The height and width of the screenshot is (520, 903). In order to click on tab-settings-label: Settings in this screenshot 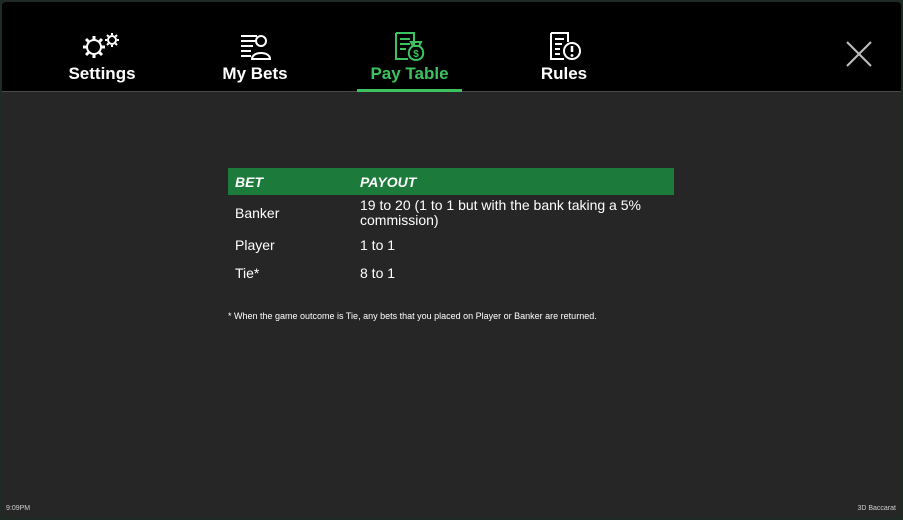, I will do `click(102, 73)`.